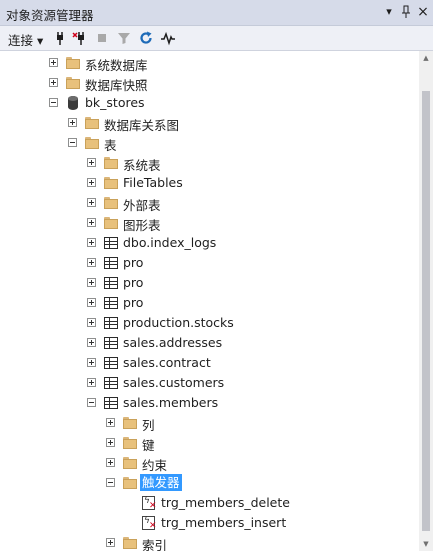 This screenshot has height=551, width=433. I want to click on explorer-toolbar: 连接 ▾, so click(216, 38).